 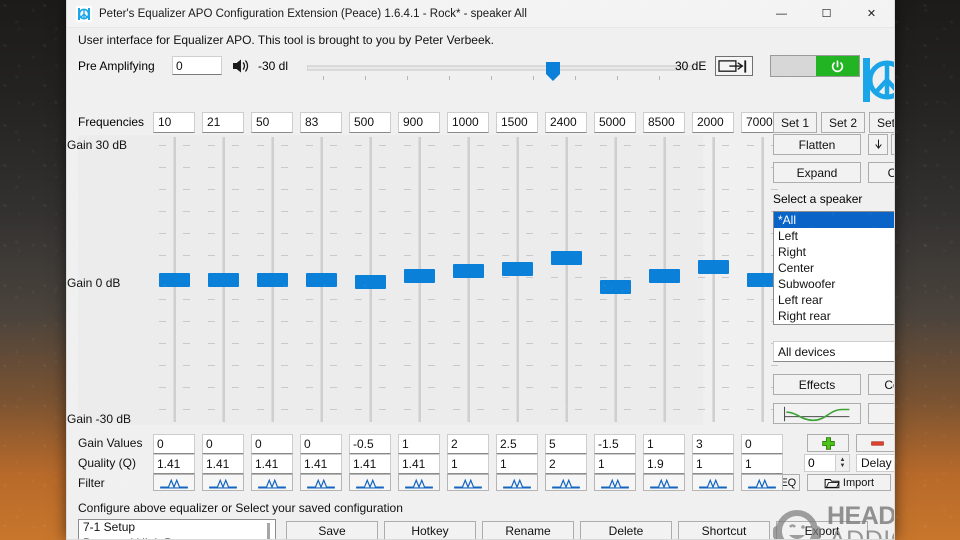 I want to click on set-button-1: Set 1, so click(x=795, y=122).